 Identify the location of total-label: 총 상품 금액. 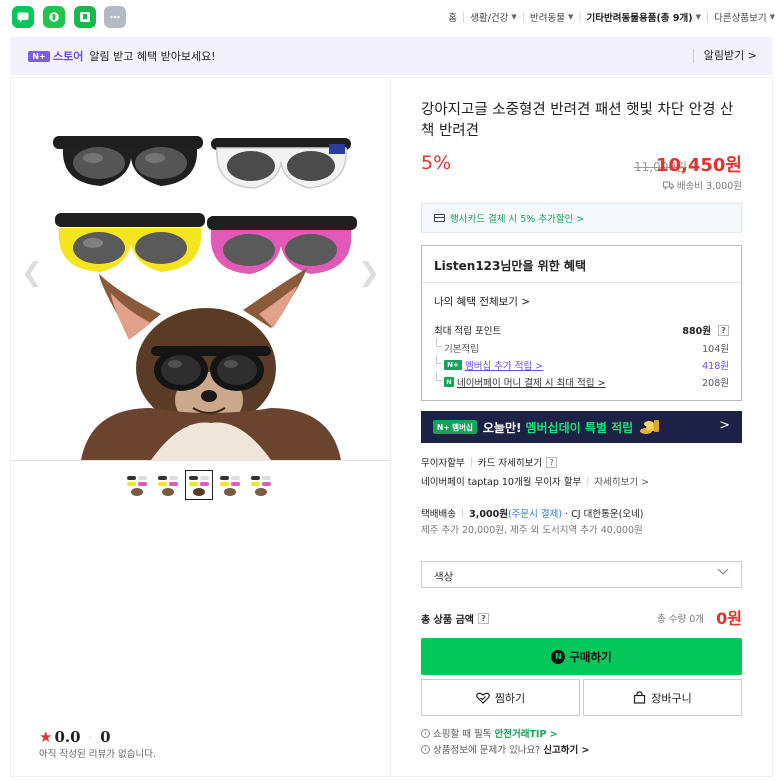
(447, 620).